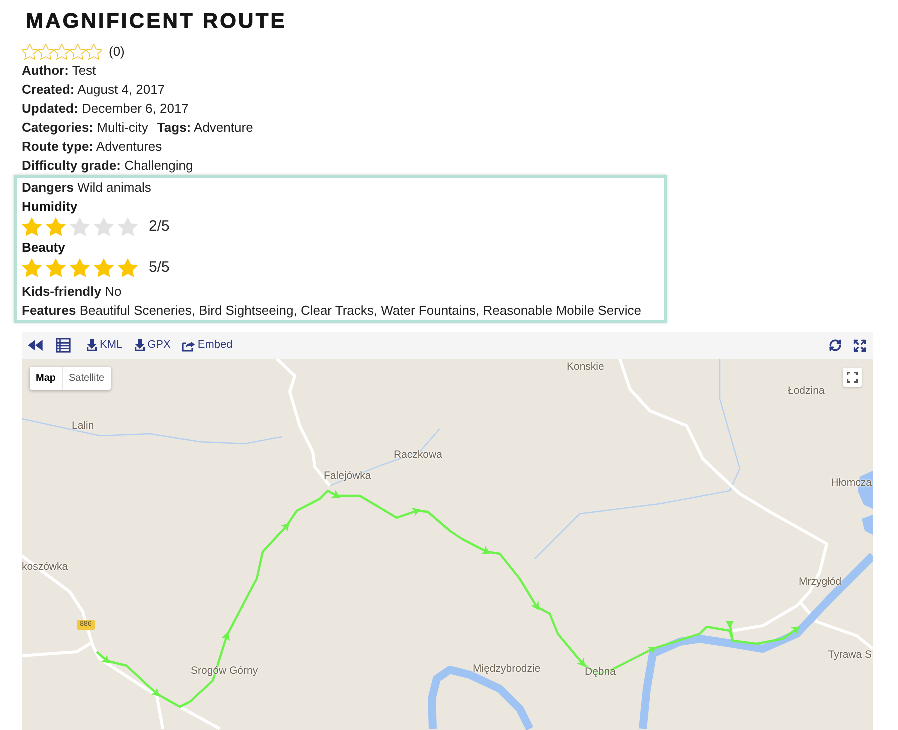  Describe the element at coordinates (835, 345) in the screenshot. I see `refresh-icon` at that location.